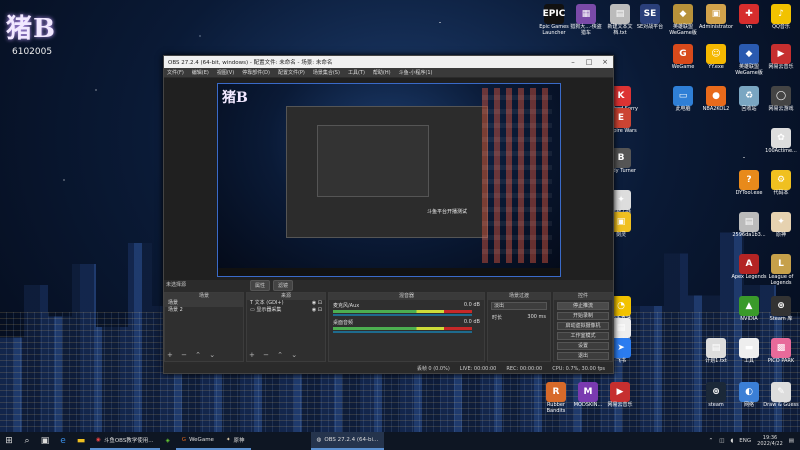  What do you see at coordinates (175, 72) in the screenshot?
I see `menu-file: 文件(F)` at bounding box center [175, 72].